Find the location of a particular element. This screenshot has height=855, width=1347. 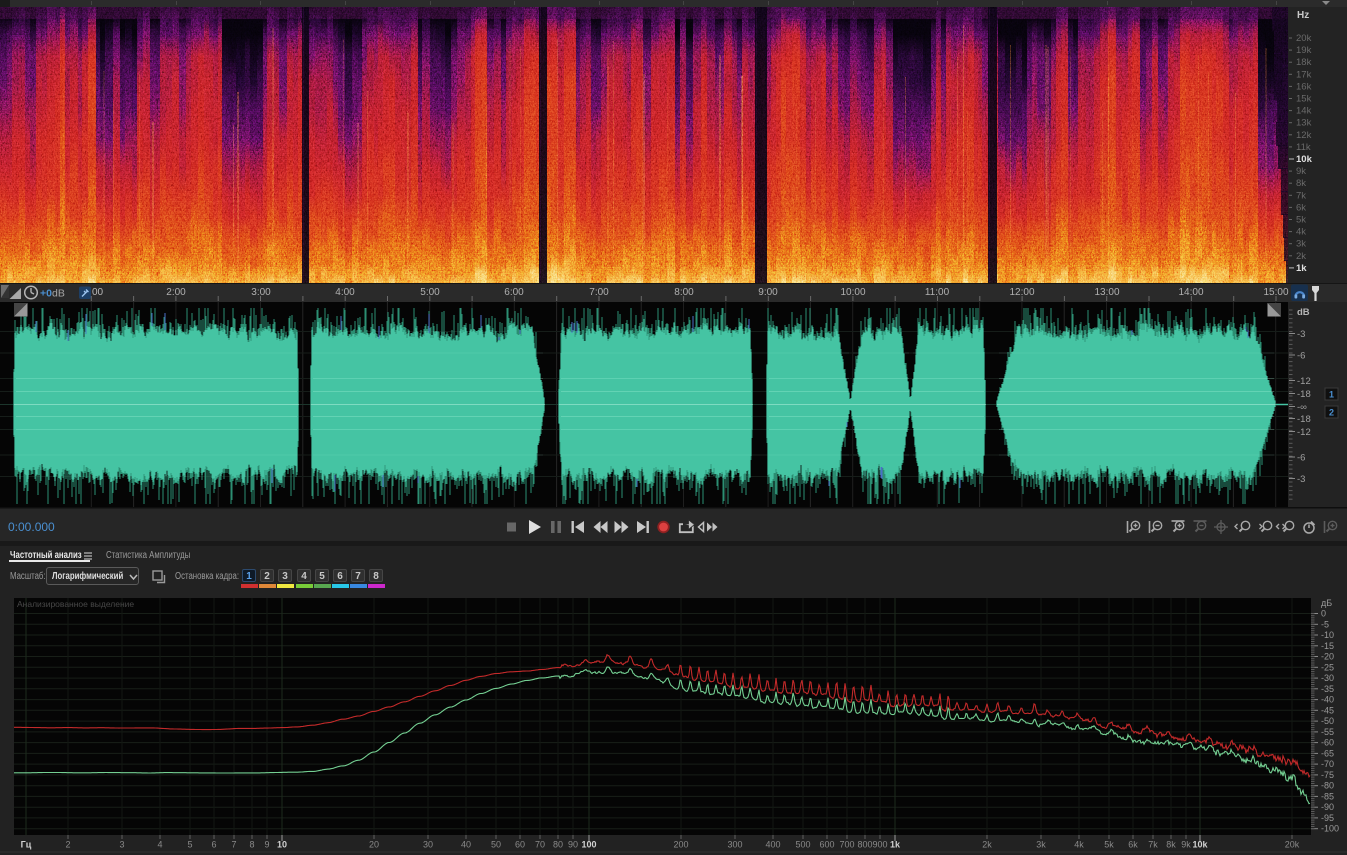

svg-text: 8:00 is located at coordinates (684, 292).